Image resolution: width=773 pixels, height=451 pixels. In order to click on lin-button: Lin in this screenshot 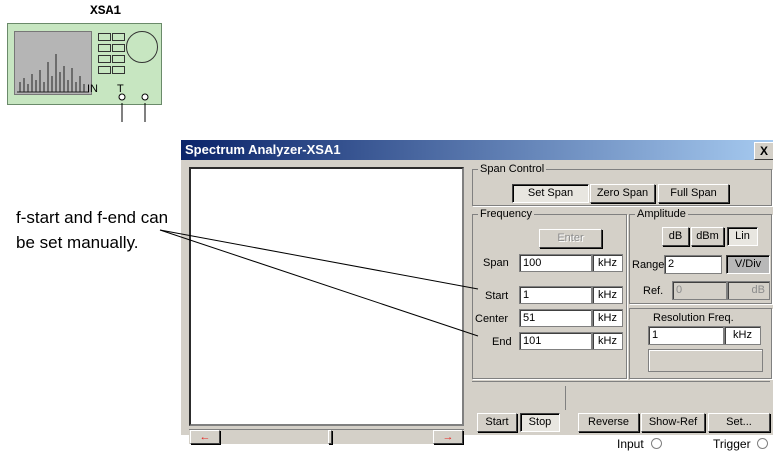, I will do `click(742, 236)`.